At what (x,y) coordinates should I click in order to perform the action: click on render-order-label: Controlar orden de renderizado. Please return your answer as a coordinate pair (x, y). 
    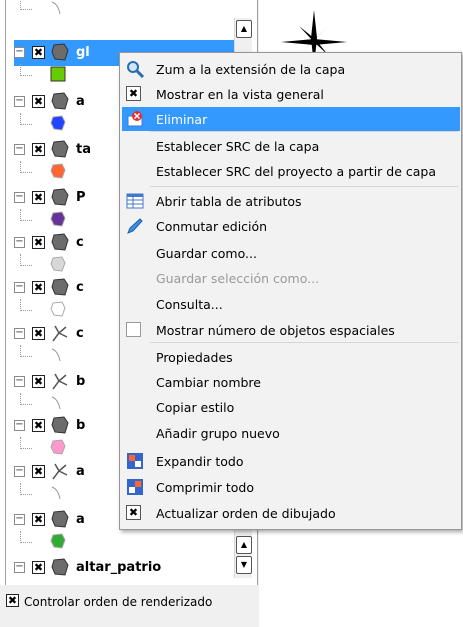
    Looking at the image, I should click on (118, 602).